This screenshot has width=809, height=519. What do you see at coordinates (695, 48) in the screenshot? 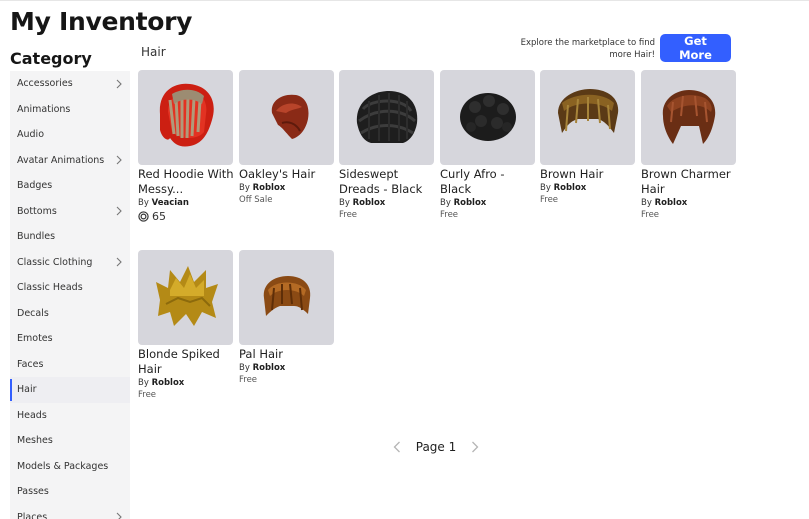
I see `get-more-button: Get More` at bounding box center [695, 48].